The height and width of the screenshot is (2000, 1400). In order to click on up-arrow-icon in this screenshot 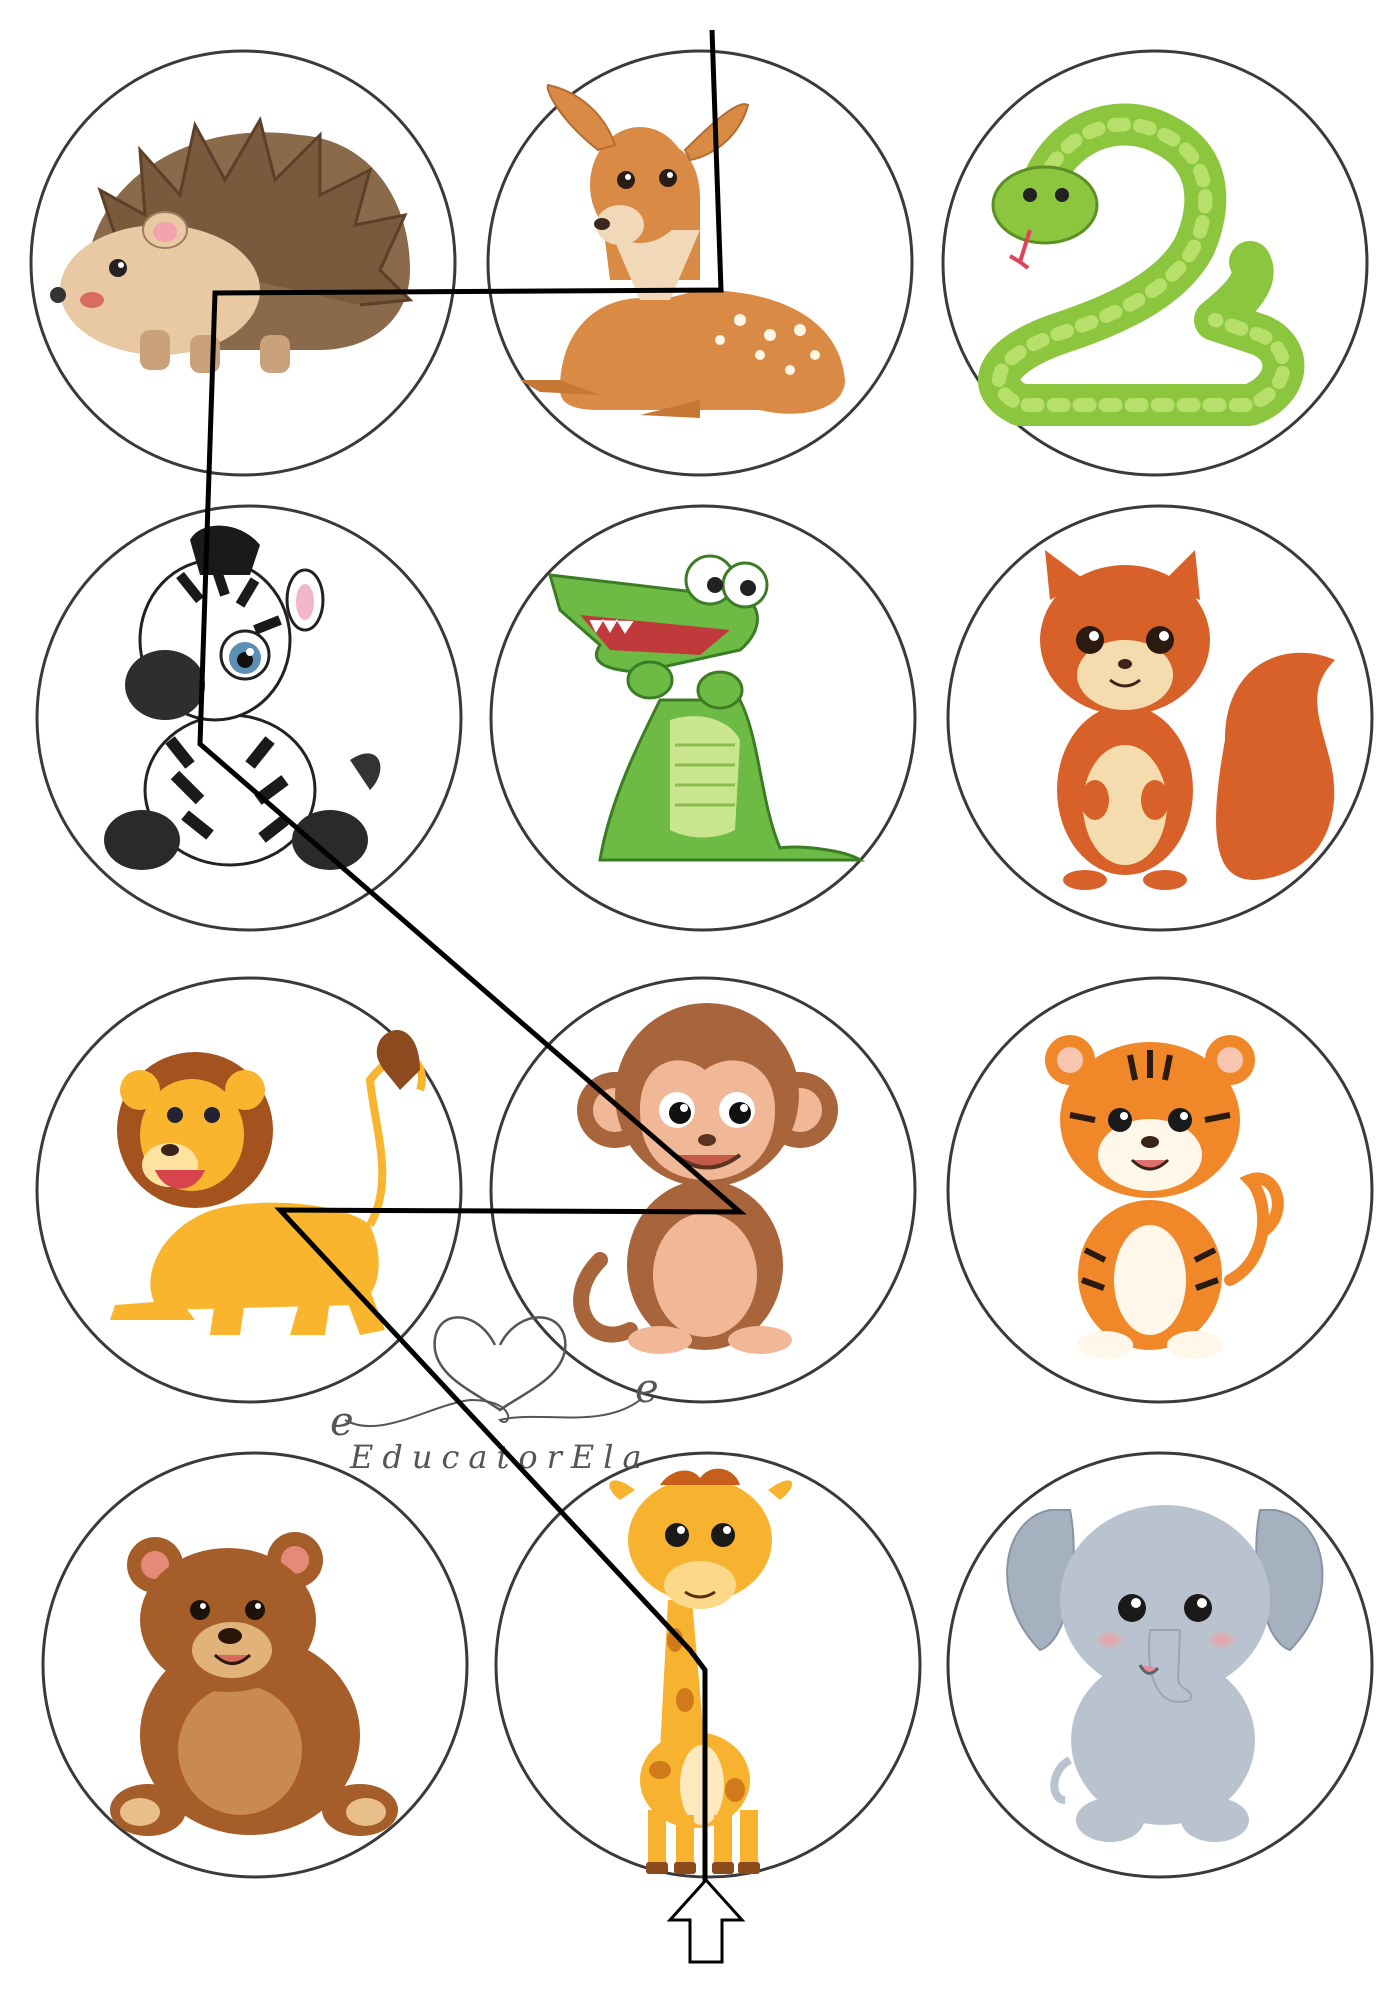, I will do `click(706, 1920)`.